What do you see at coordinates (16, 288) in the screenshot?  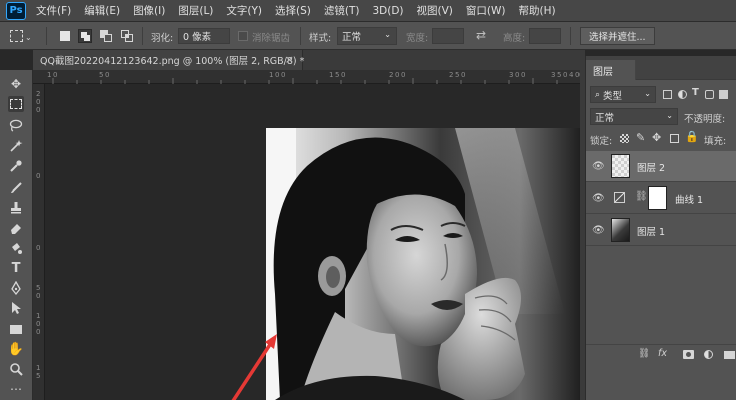 I see `pen-tool-icon` at bounding box center [16, 288].